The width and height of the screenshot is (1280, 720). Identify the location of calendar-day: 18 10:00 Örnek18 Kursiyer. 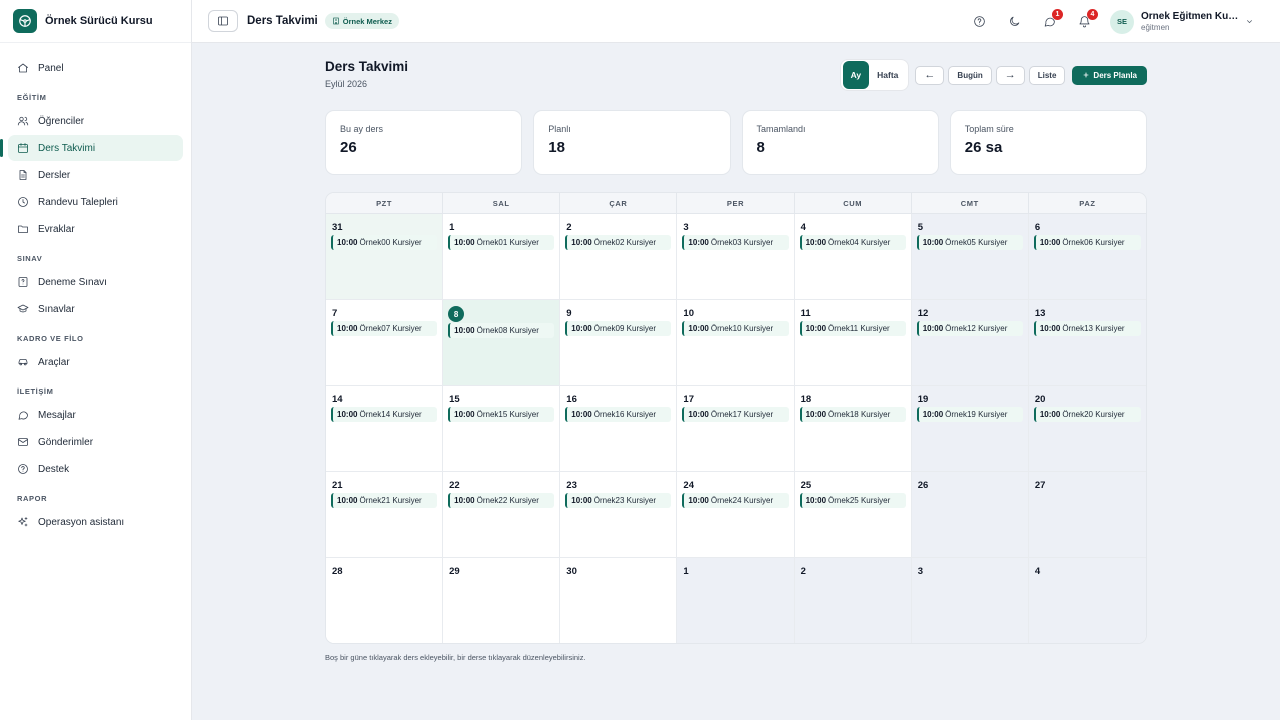
(853, 429).